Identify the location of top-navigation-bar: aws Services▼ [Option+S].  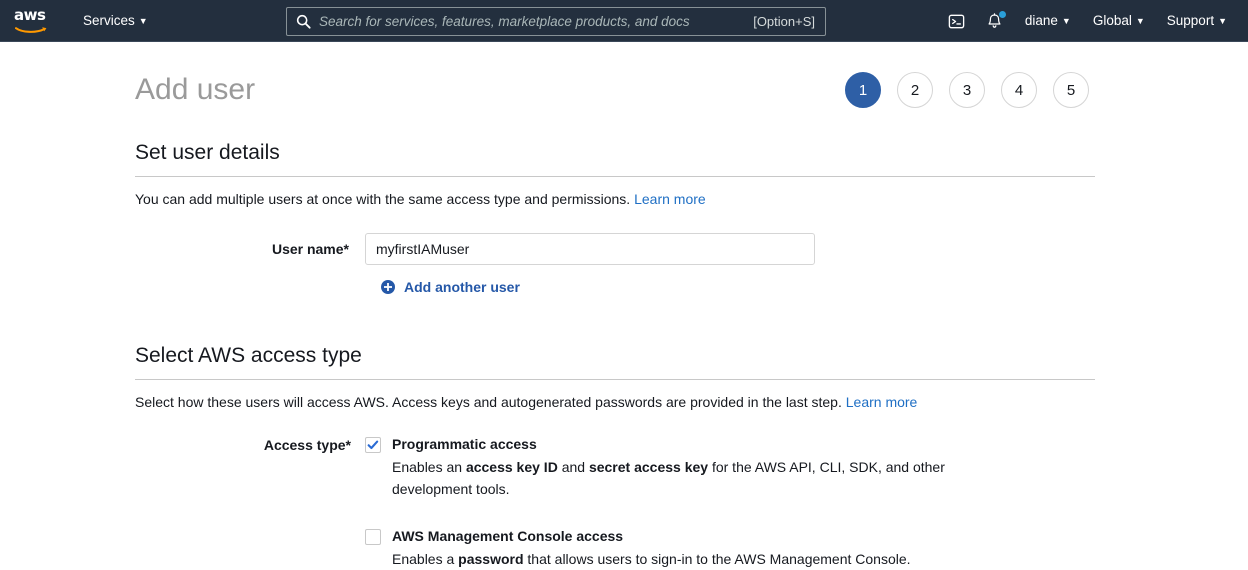
(624, 21).